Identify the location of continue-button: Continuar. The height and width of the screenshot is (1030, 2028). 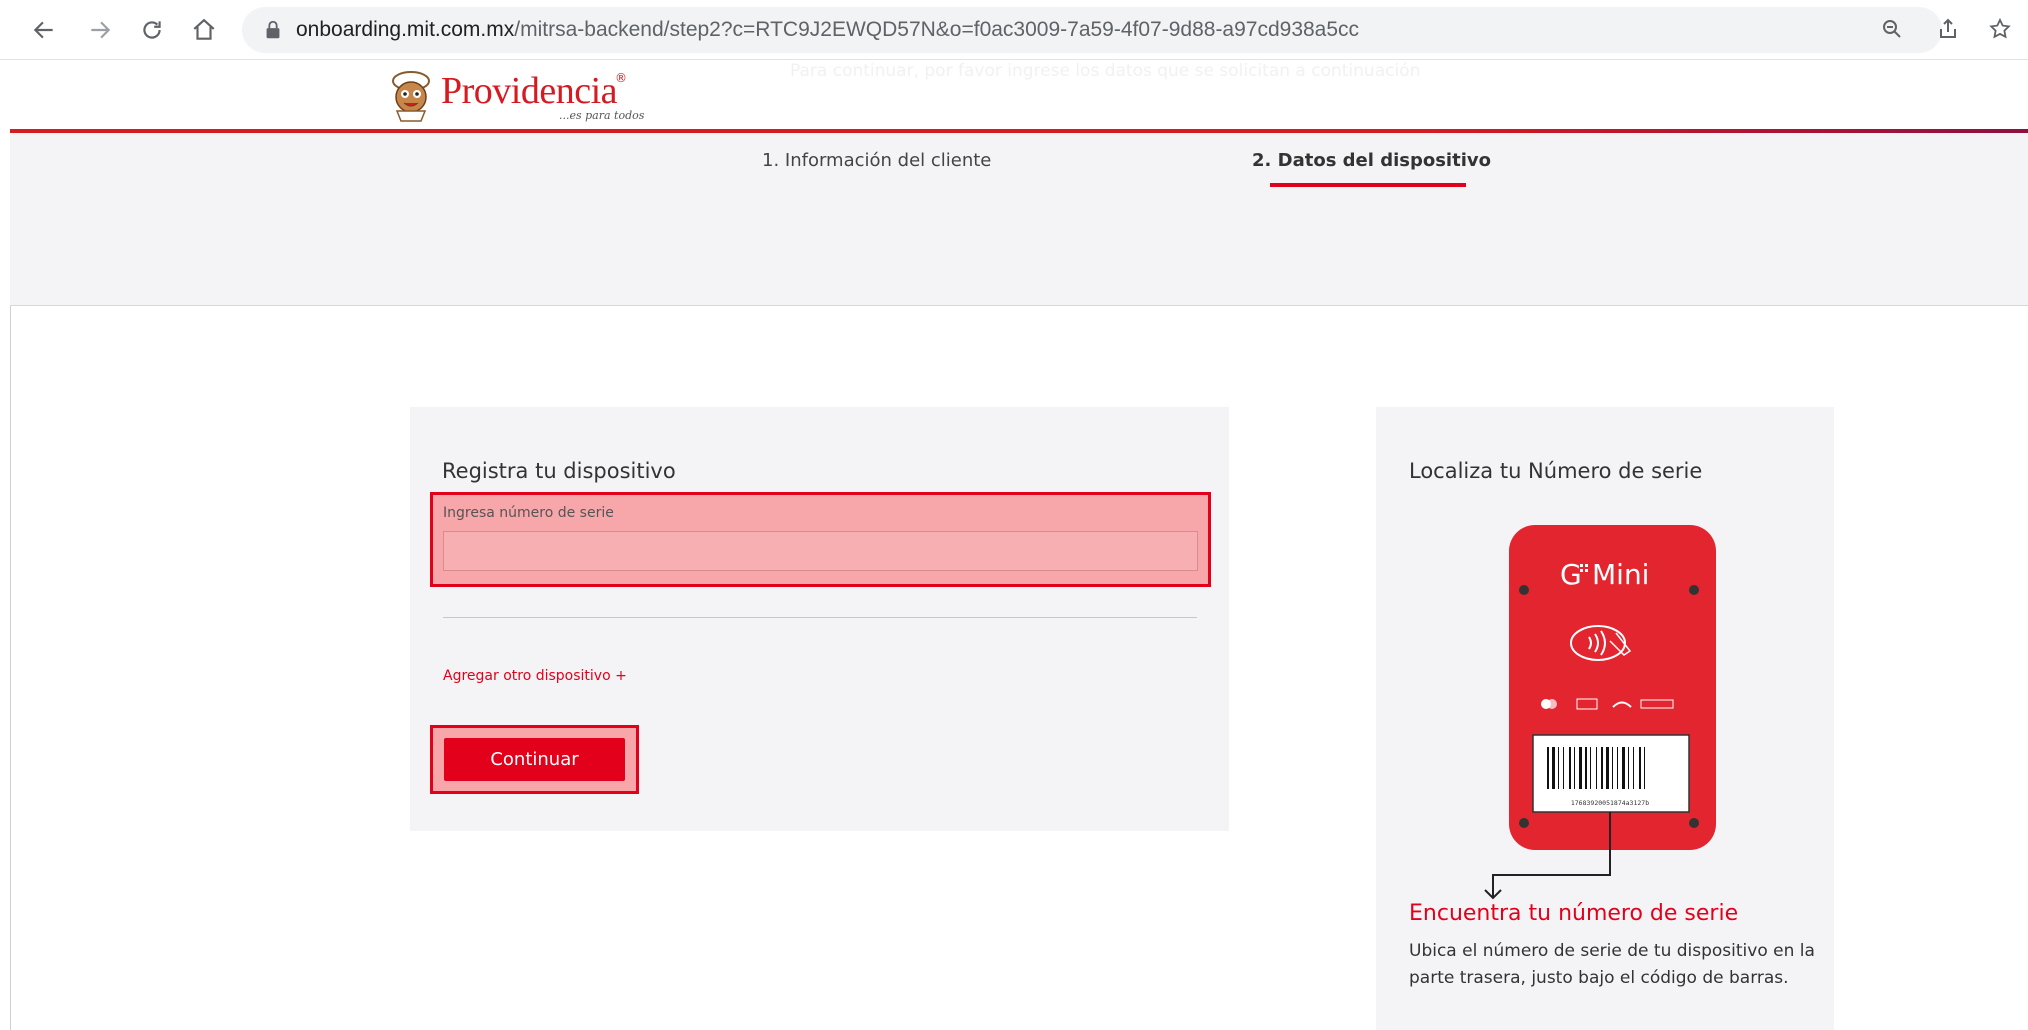
(534, 759).